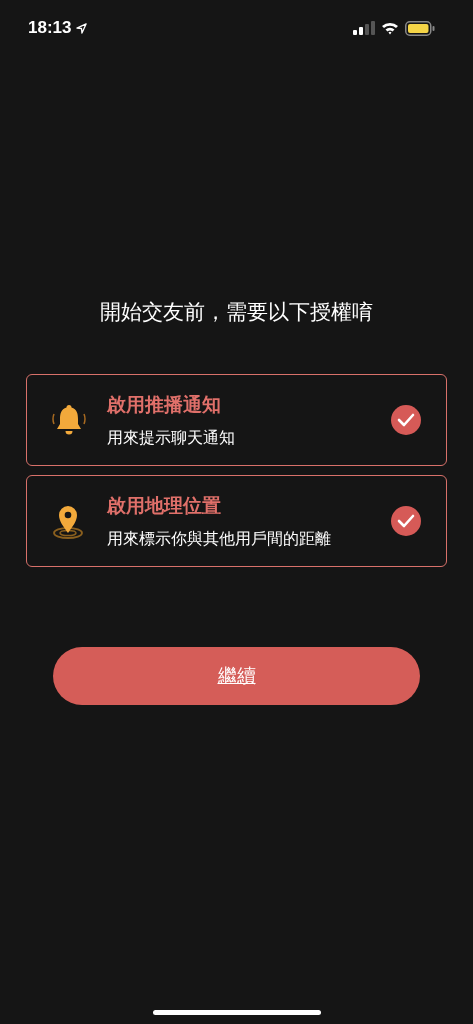 The height and width of the screenshot is (1024, 473). Describe the element at coordinates (236, 312) in the screenshot. I see `heading-text: 開始交友前，需要以下授權唷` at that location.